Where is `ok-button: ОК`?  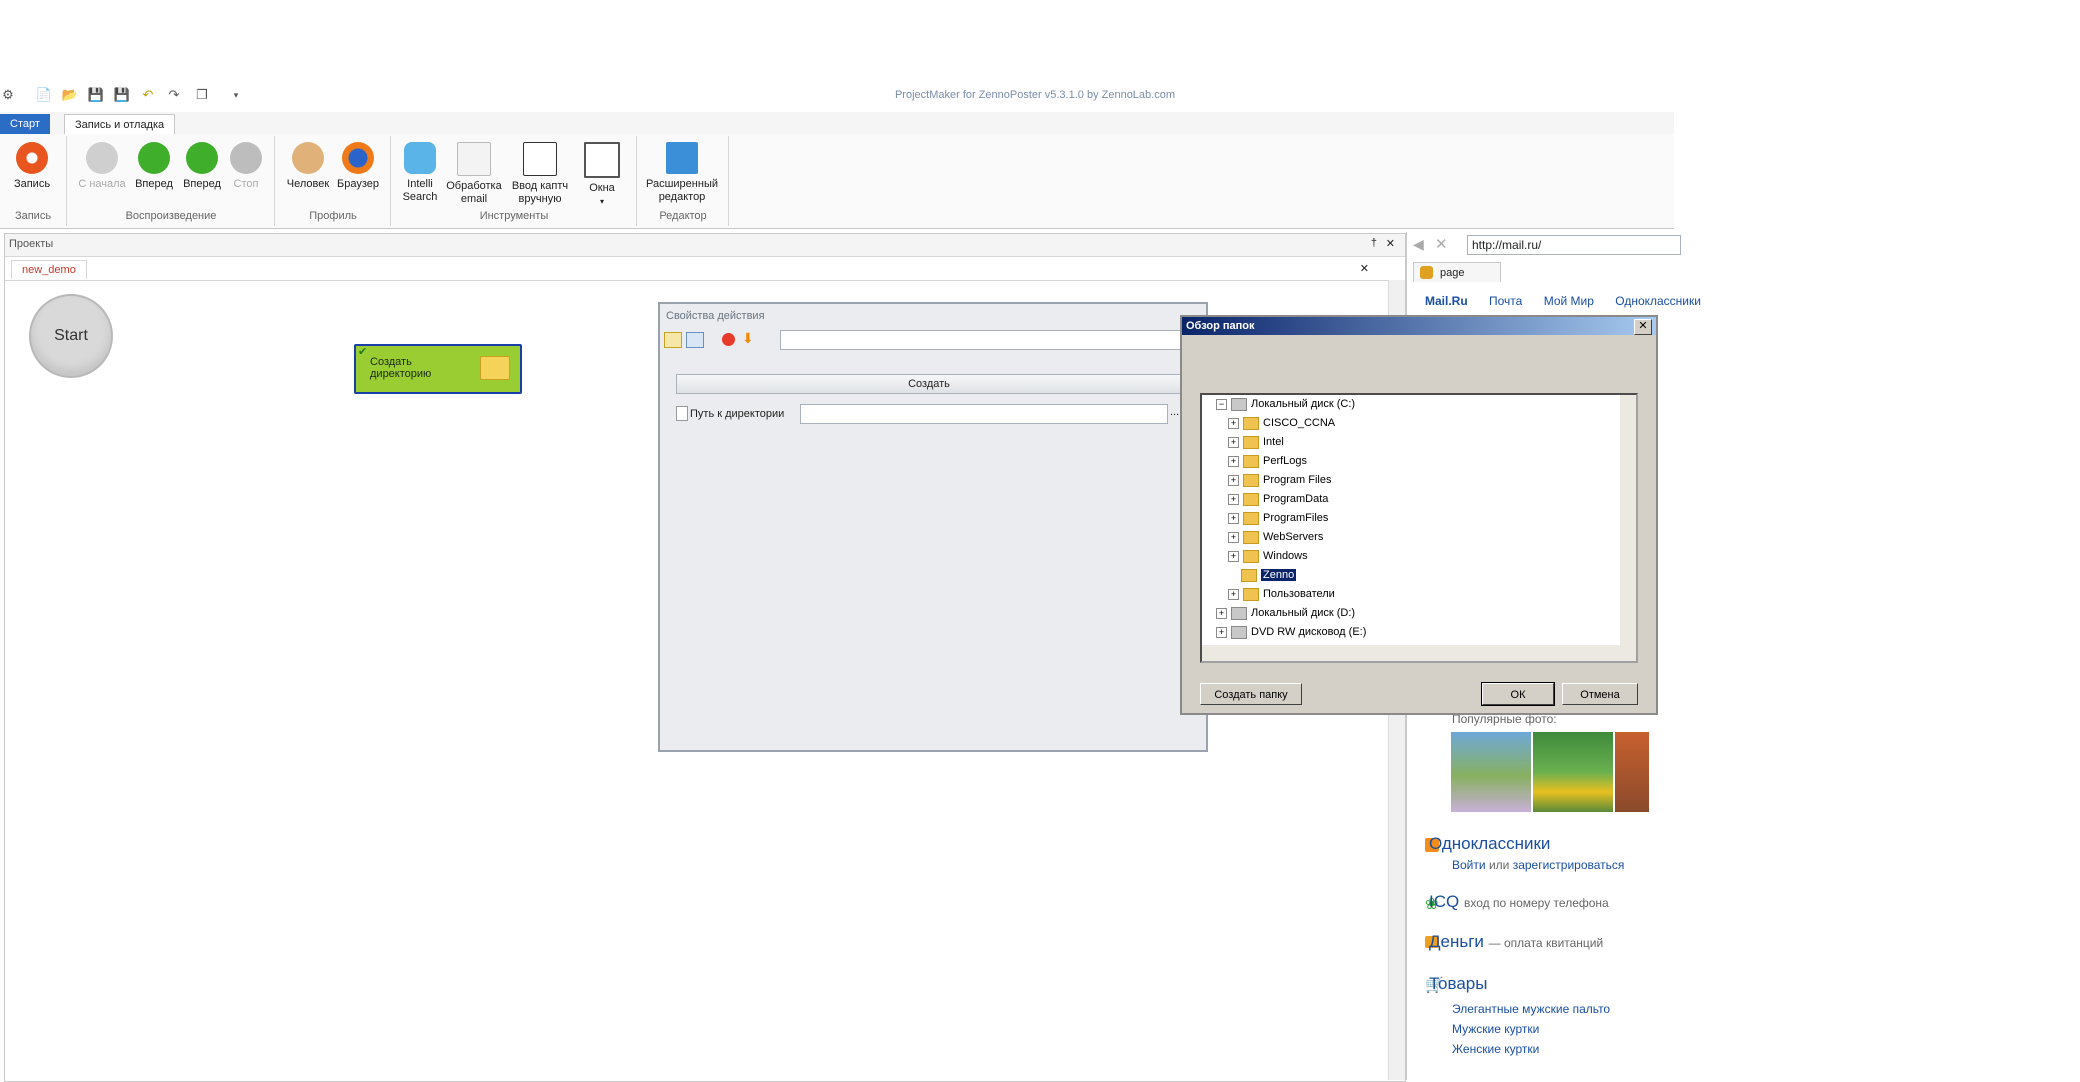 ok-button: ОК is located at coordinates (1518, 694).